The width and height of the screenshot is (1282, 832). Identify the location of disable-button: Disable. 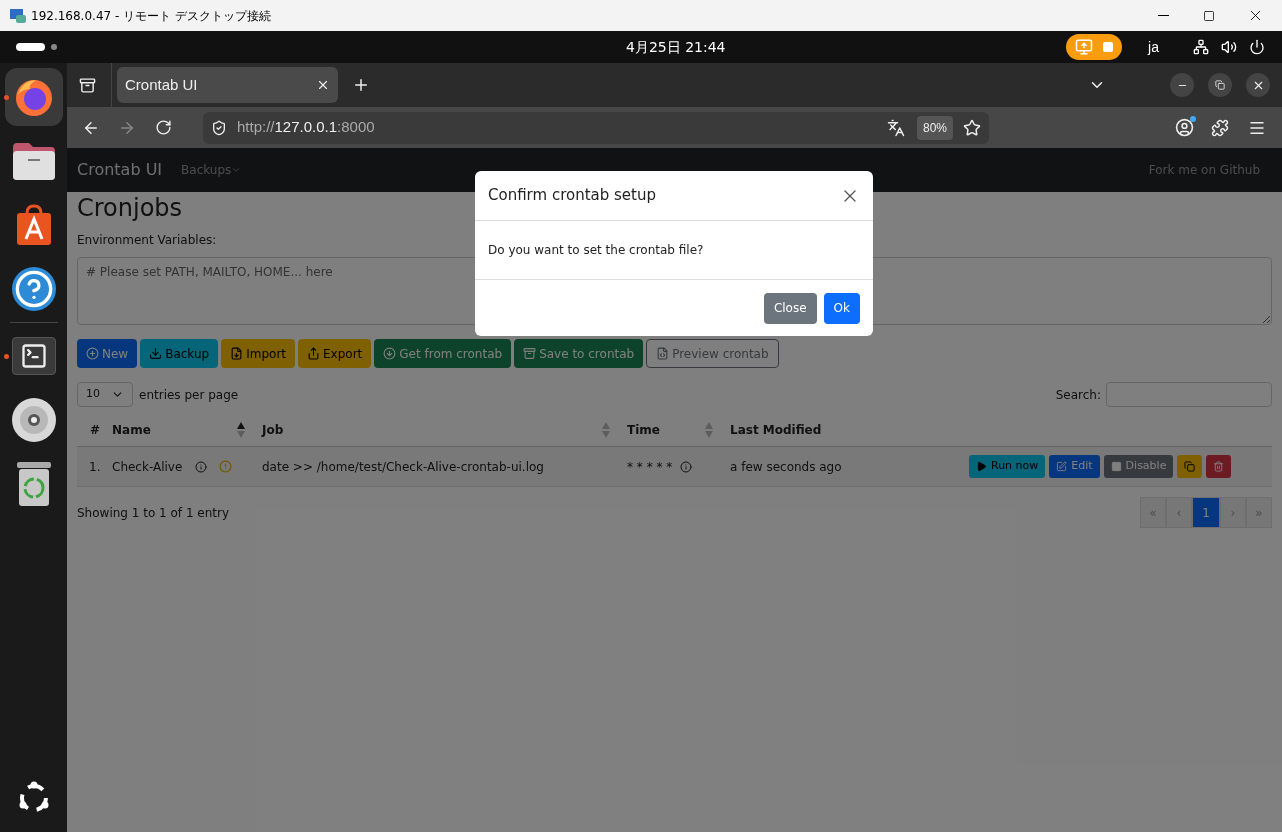
(1138, 466).